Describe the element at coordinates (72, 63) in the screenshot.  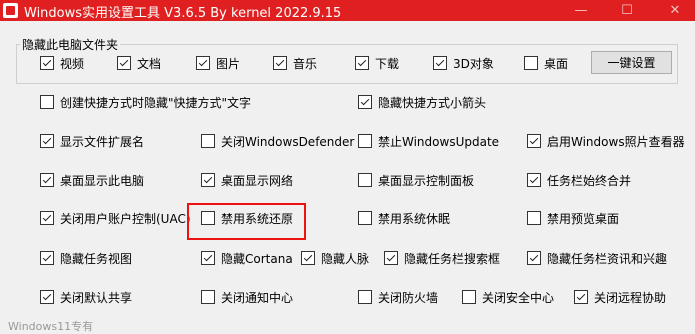
I see `checkbox-label: 视频` at that location.